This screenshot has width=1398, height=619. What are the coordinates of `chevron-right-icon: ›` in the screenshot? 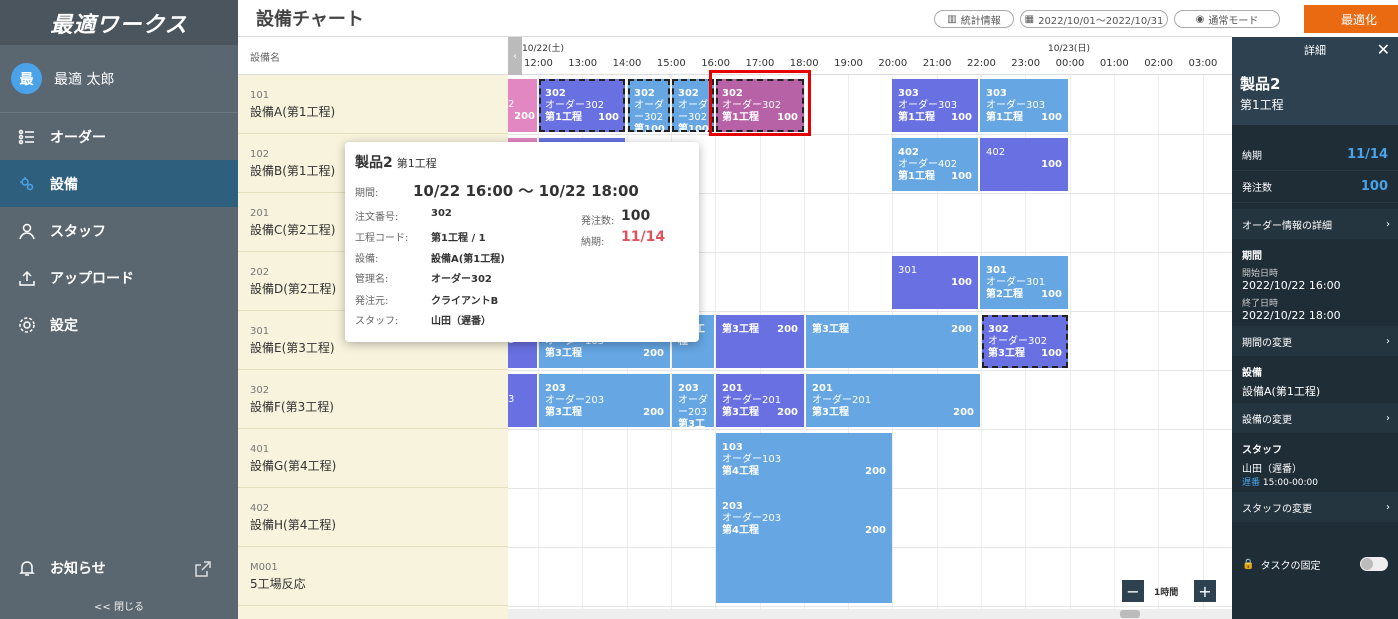 It's located at (1388, 418).